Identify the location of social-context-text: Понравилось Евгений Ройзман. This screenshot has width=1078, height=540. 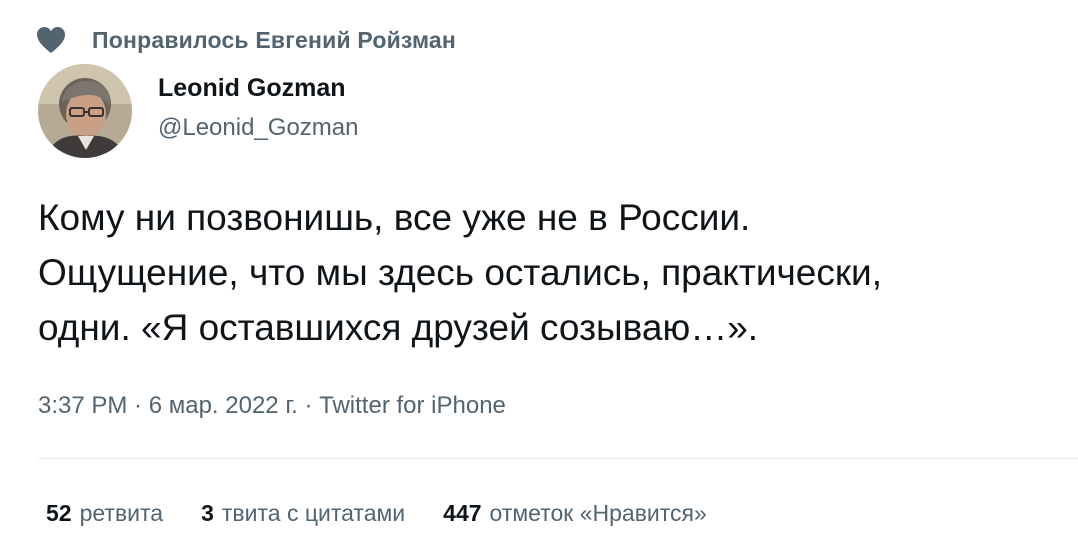
(274, 39).